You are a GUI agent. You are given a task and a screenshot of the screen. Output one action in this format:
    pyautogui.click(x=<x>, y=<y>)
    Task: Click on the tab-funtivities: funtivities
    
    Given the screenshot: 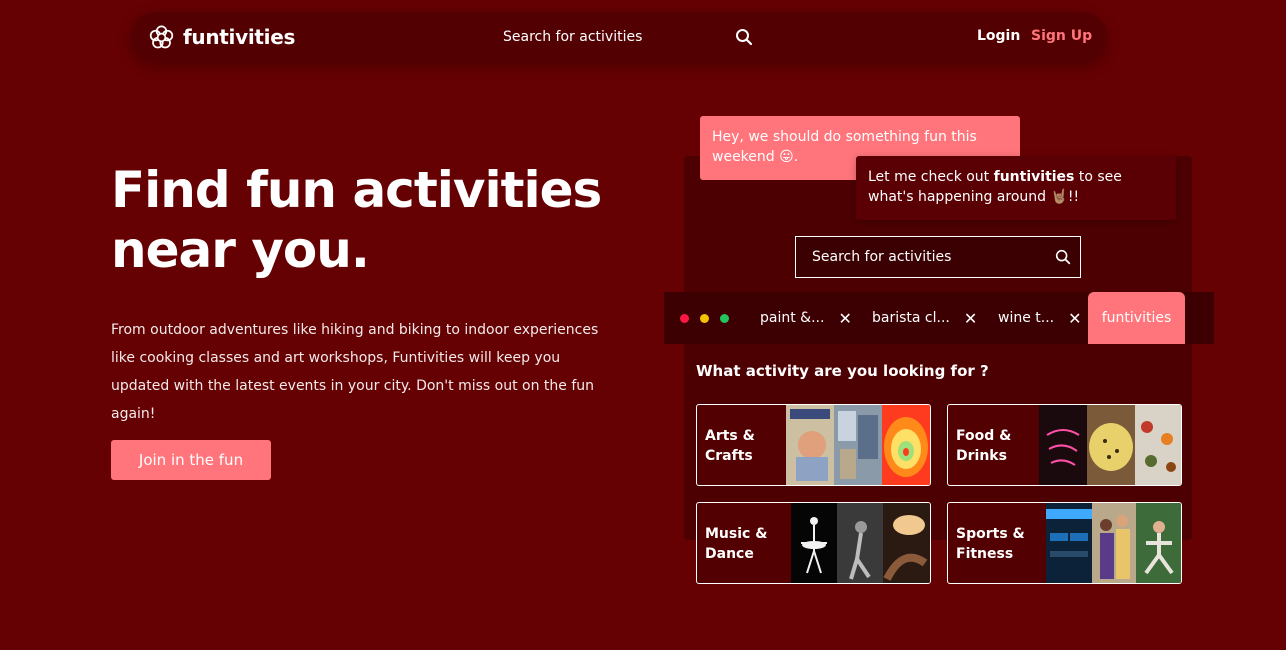 What is the action you would take?
    pyautogui.click(x=1136, y=318)
    